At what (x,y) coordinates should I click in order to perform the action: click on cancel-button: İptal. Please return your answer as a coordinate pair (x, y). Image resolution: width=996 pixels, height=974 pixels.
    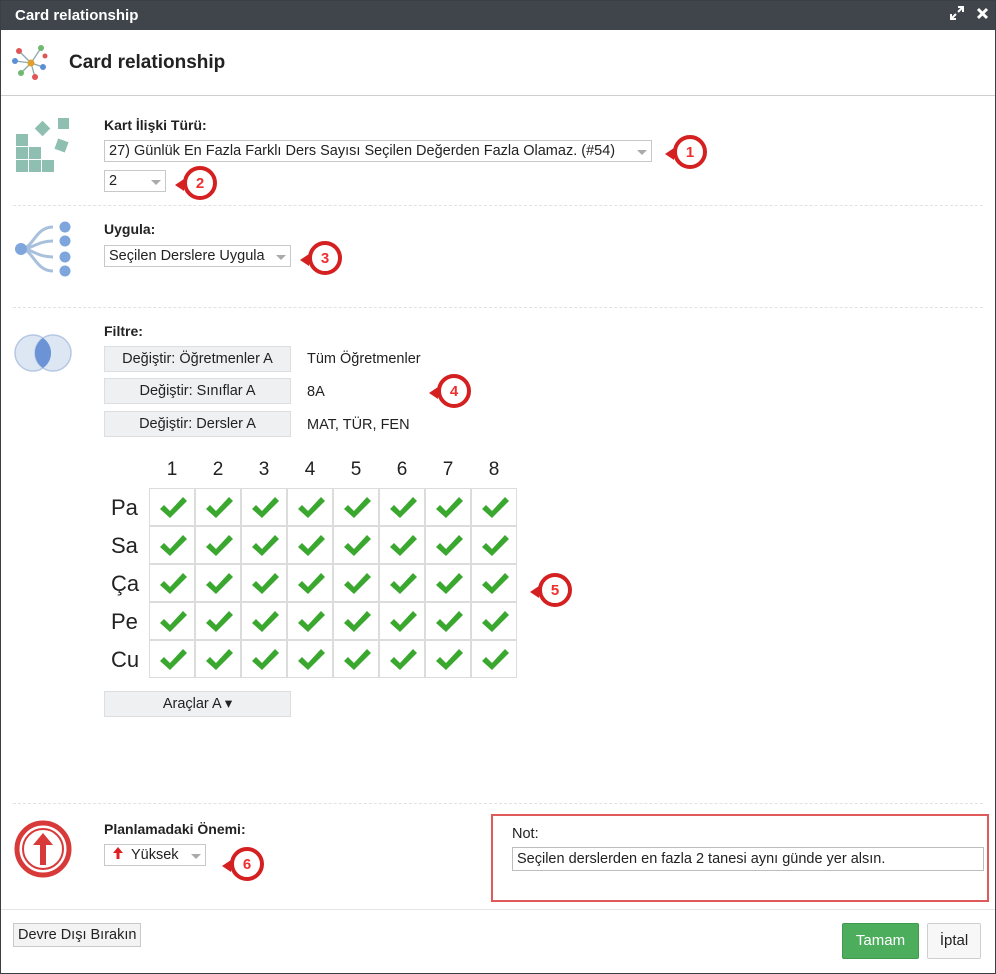
    Looking at the image, I should click on (954, 941).